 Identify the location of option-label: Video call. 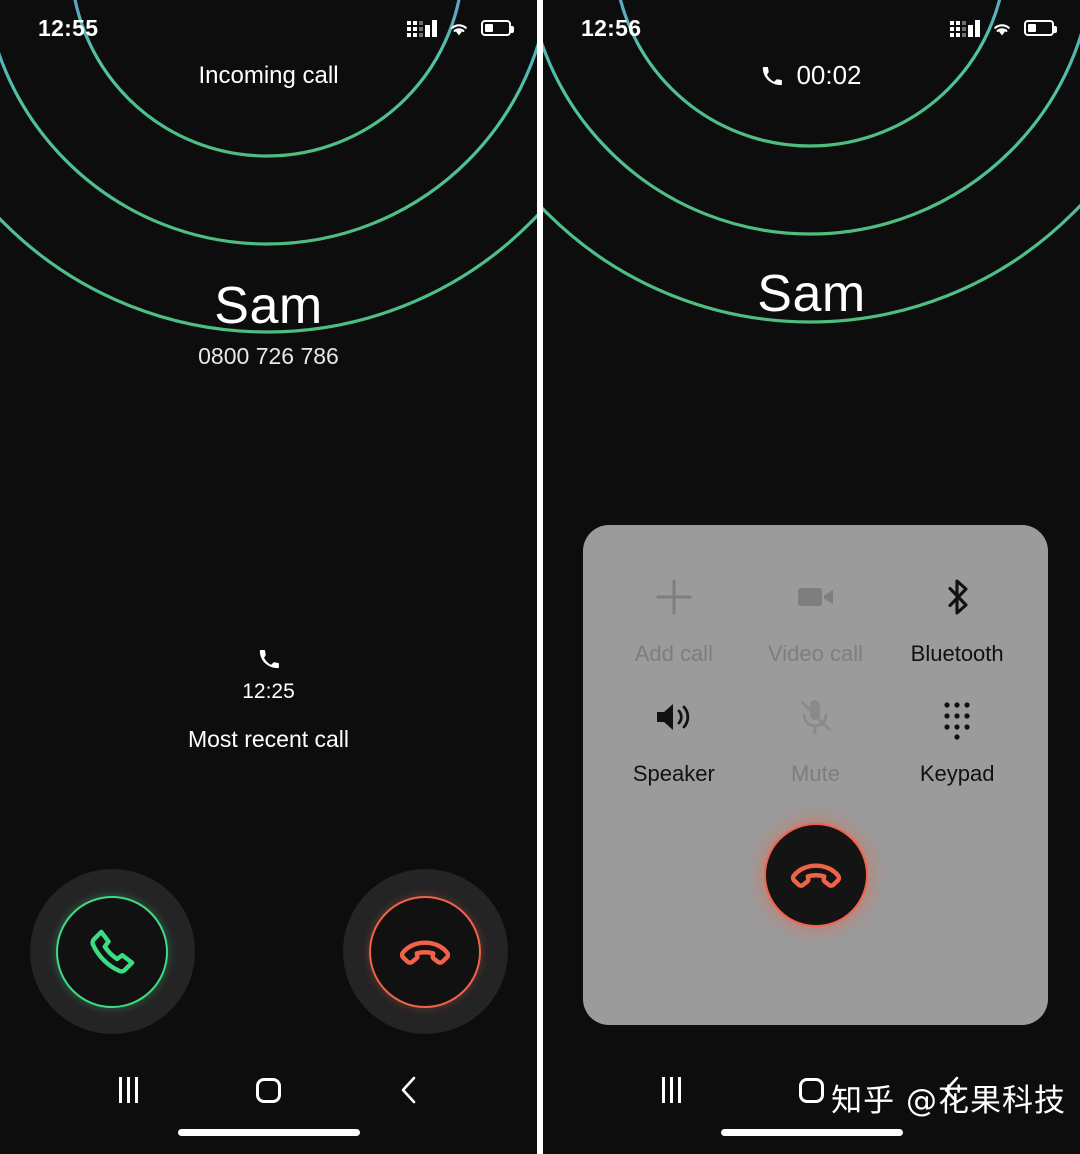
(815, 653).